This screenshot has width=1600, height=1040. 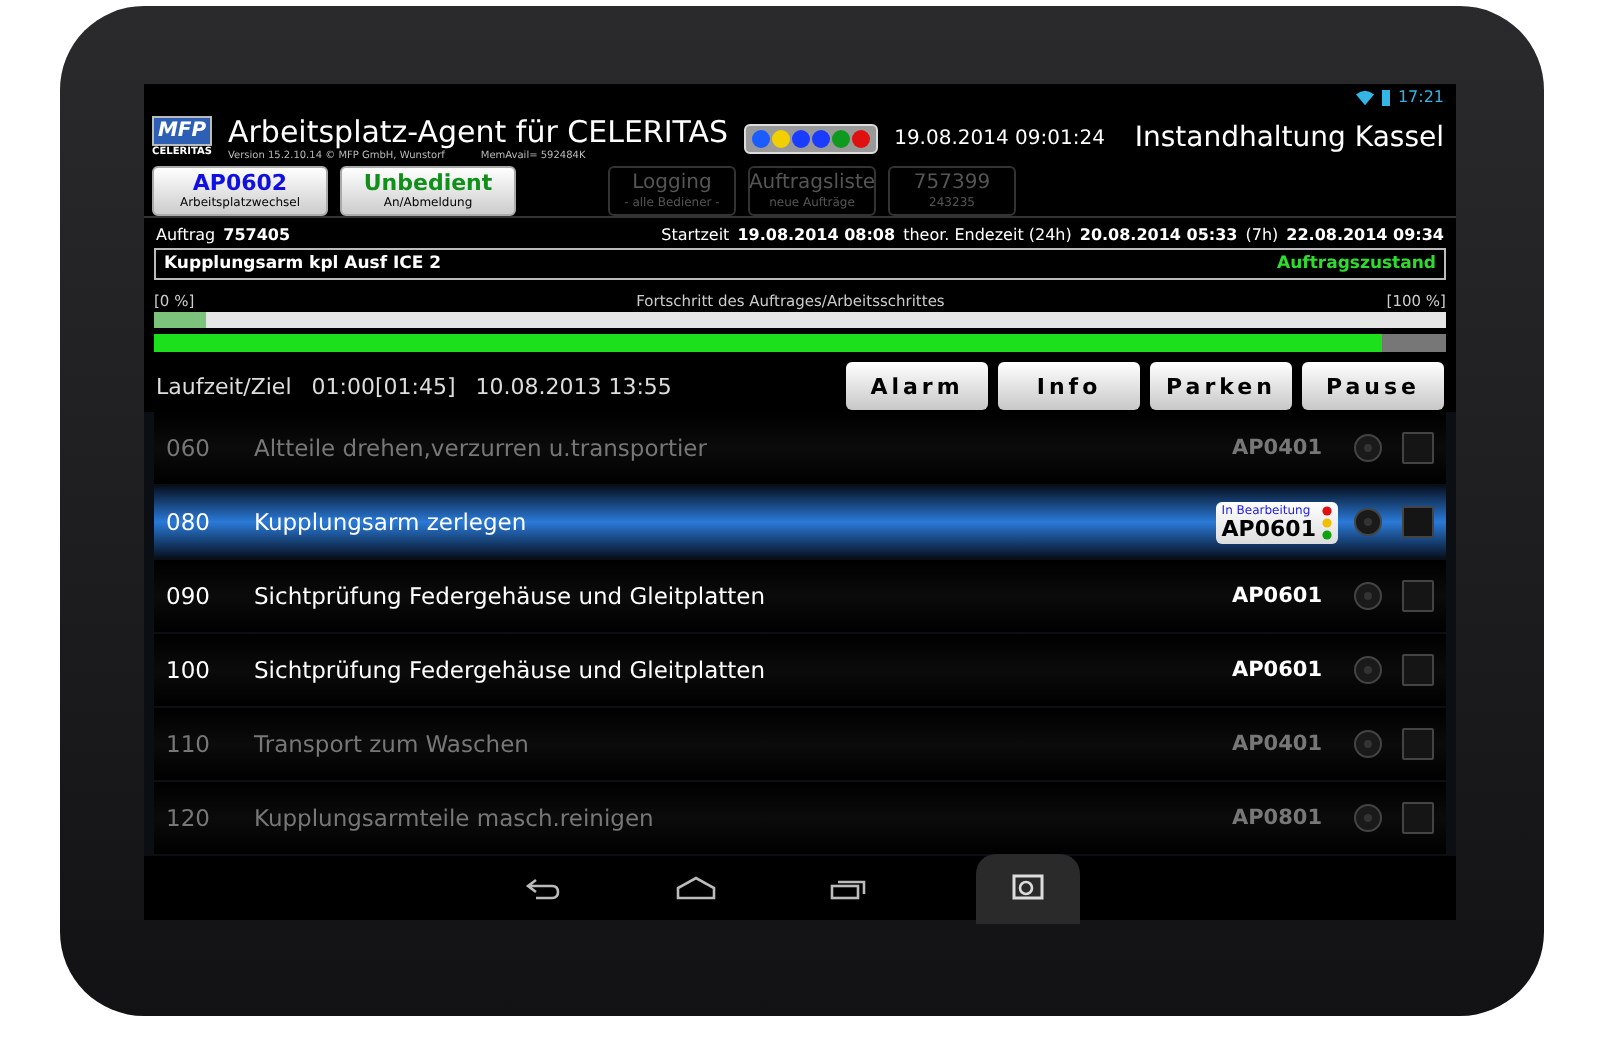 What do you see at coordinates (455, 818) in the screenshot?
I see `step-name: Kupplungsarmteile masch.reinigen` at bounding box center [455, 818].